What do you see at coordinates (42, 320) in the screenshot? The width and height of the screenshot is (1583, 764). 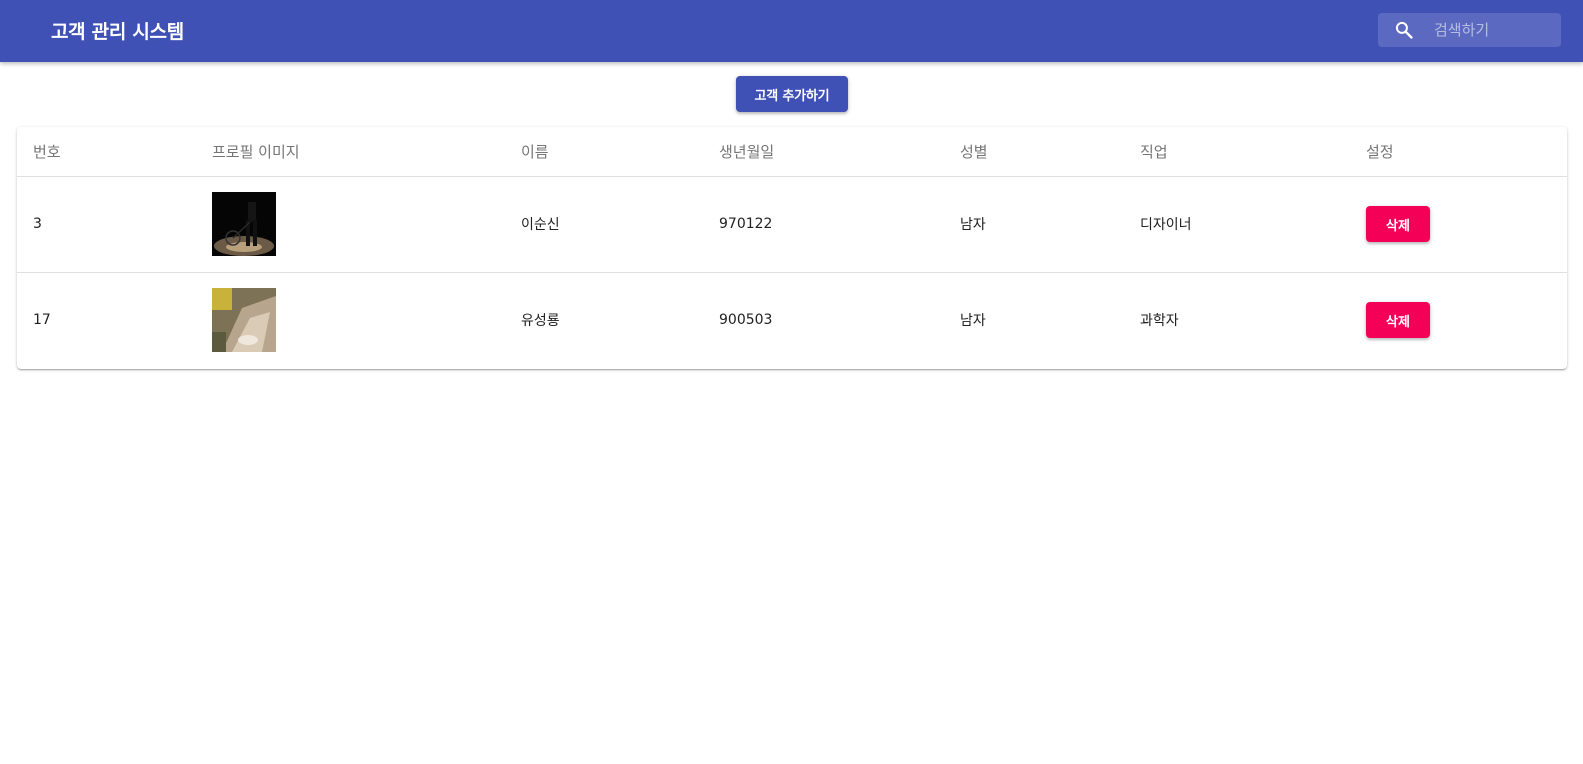 I see `cell-id: 17` at bounding box center [42, 320].